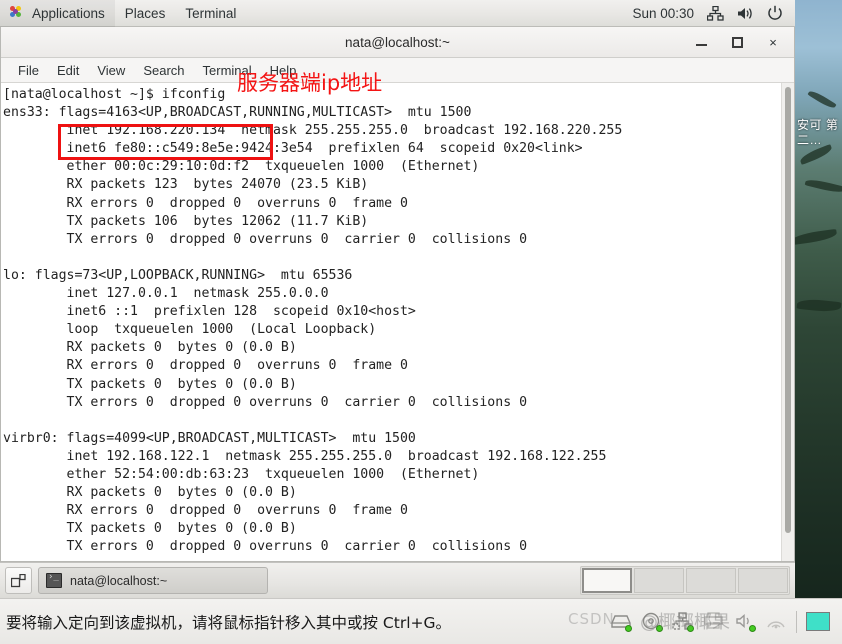  What do you see at coordinates (714, 621) in the screenshot?
I see `printer-icon` at bounding box center [714, 621].